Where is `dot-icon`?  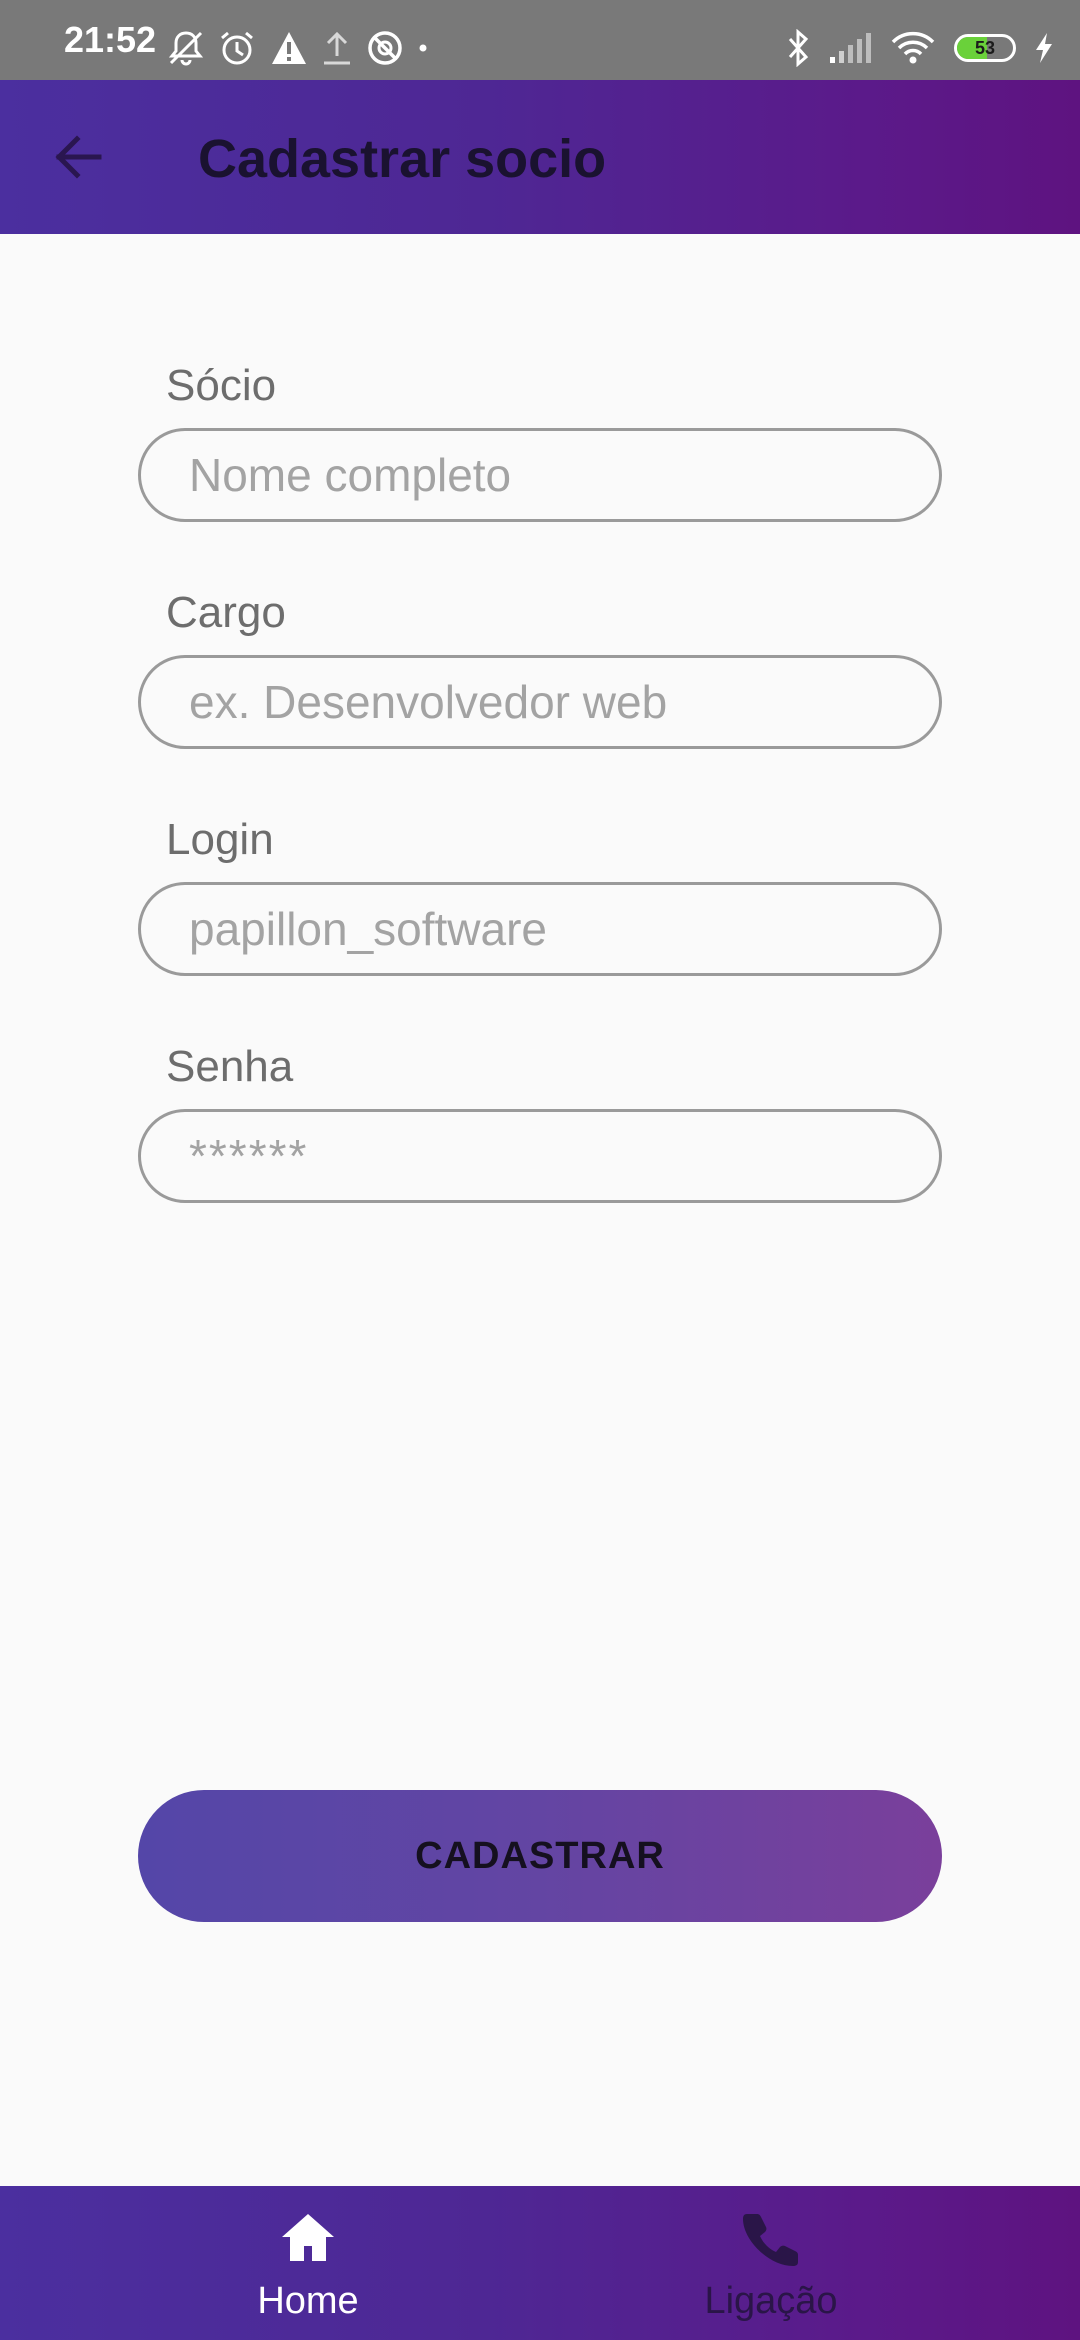 dot-icon is located at coordinates (423, 48).